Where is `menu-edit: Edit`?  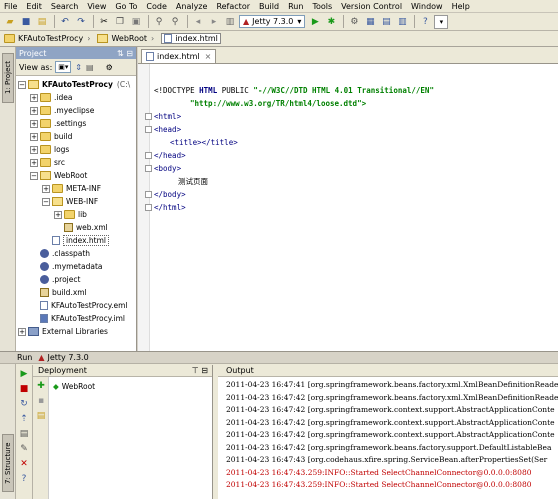 menu-edit: Edit is located at coordinates (34, 6).